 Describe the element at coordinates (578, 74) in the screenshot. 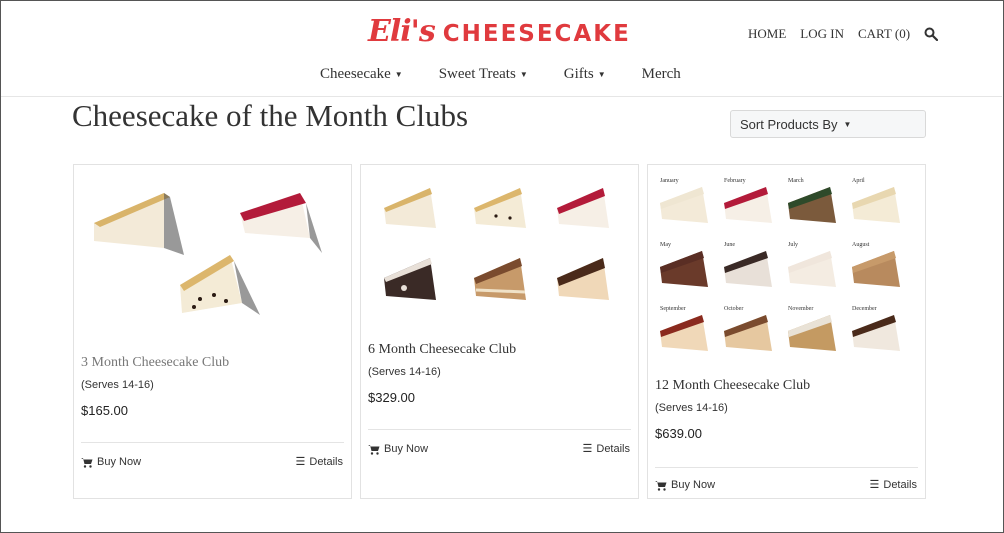

I see `nav-gifts-label: Gifts` at that location.